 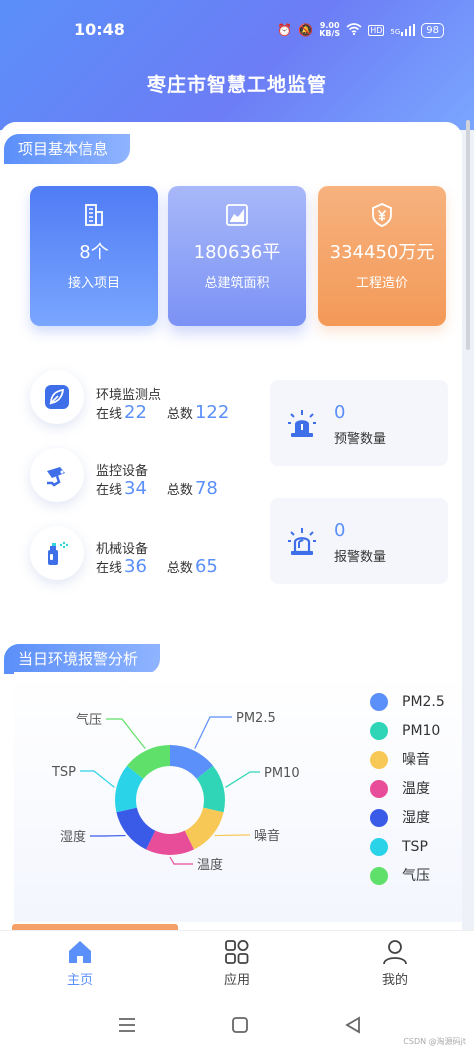 What do you see at coordinates (376, 30) in the screenshot?
I see `hd-badge: HD` at bounding box center [376, 30].